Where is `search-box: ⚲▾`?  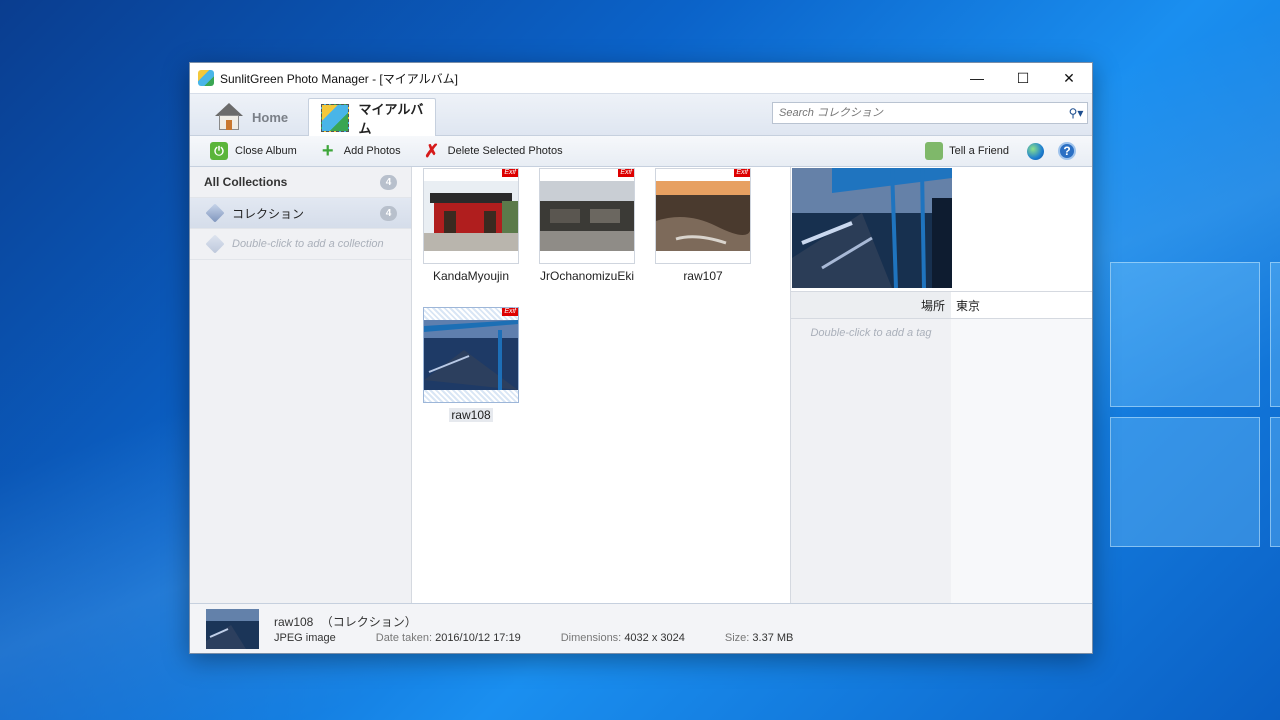 search-box: ⚲▾ is located at coordinates (930, 113).